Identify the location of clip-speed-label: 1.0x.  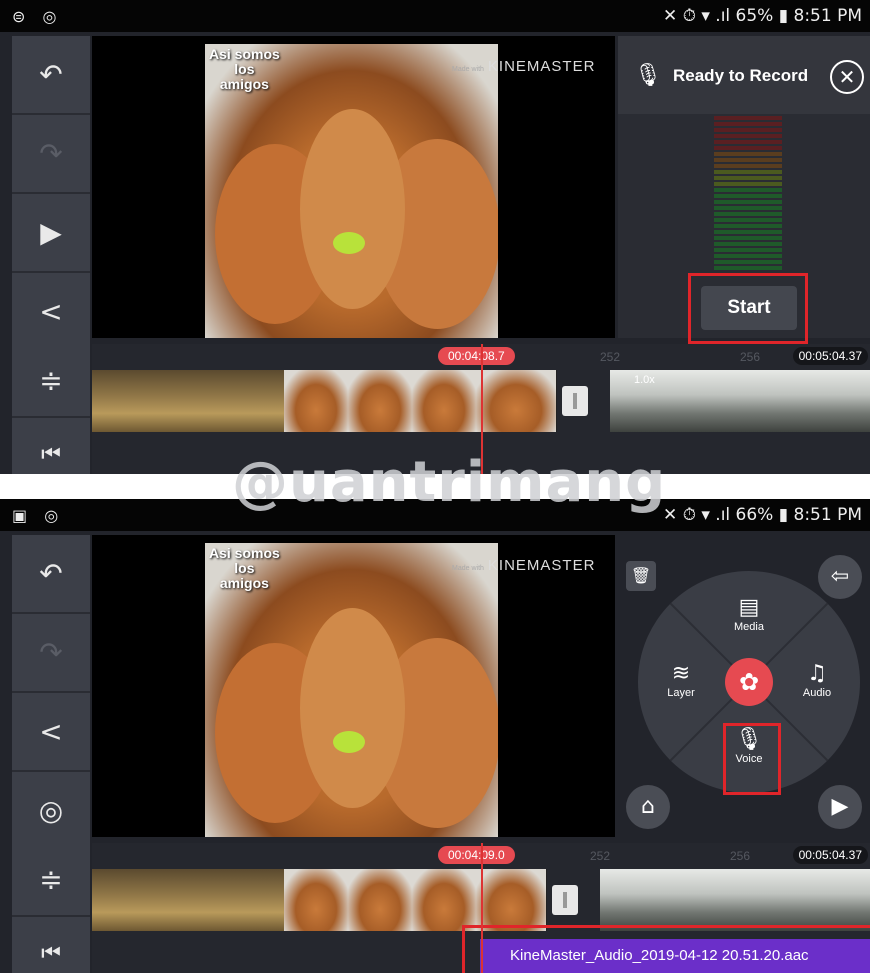
(644, 380).